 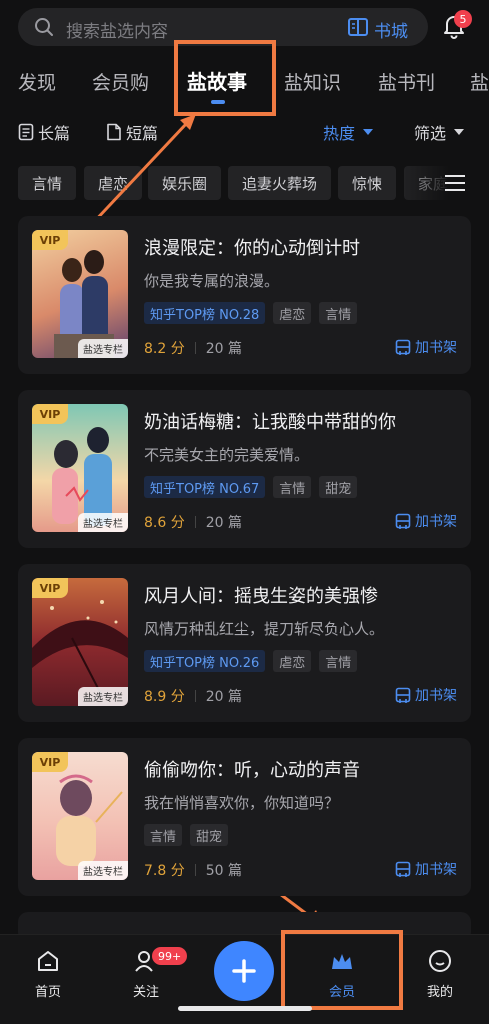 I want to click on book-store-icon, so click(x=358, y=27).